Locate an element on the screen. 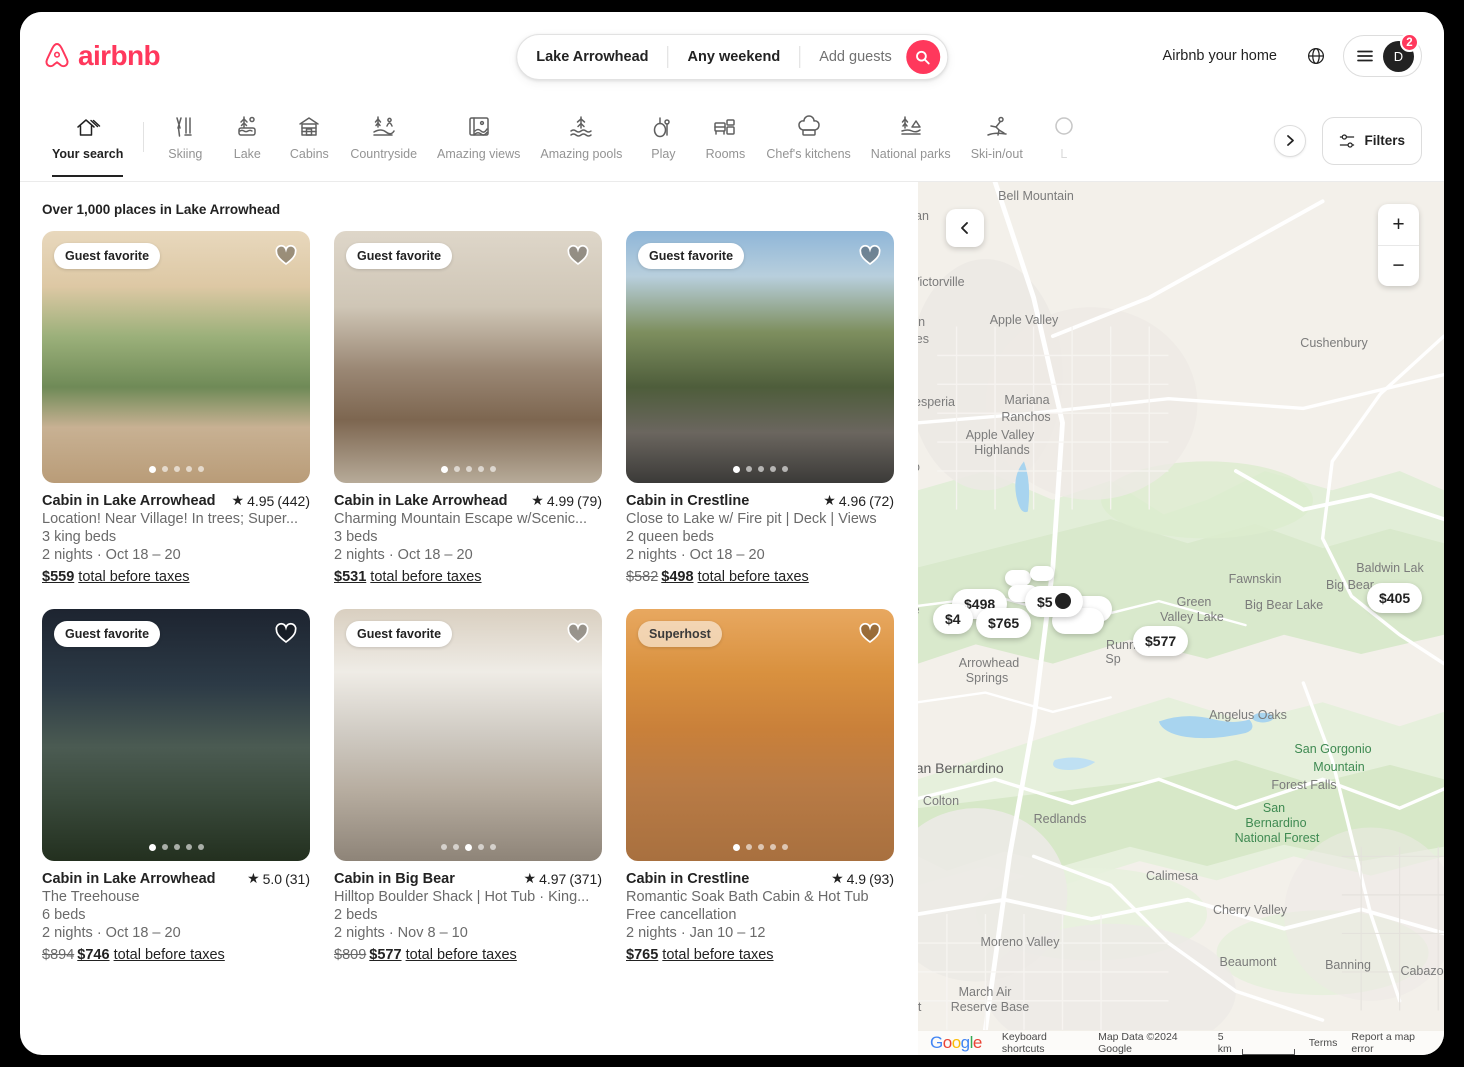 Image resolution: width=1464 pixels, height=1067 pixels. category-play: Play is located at coordinates (663, 134).